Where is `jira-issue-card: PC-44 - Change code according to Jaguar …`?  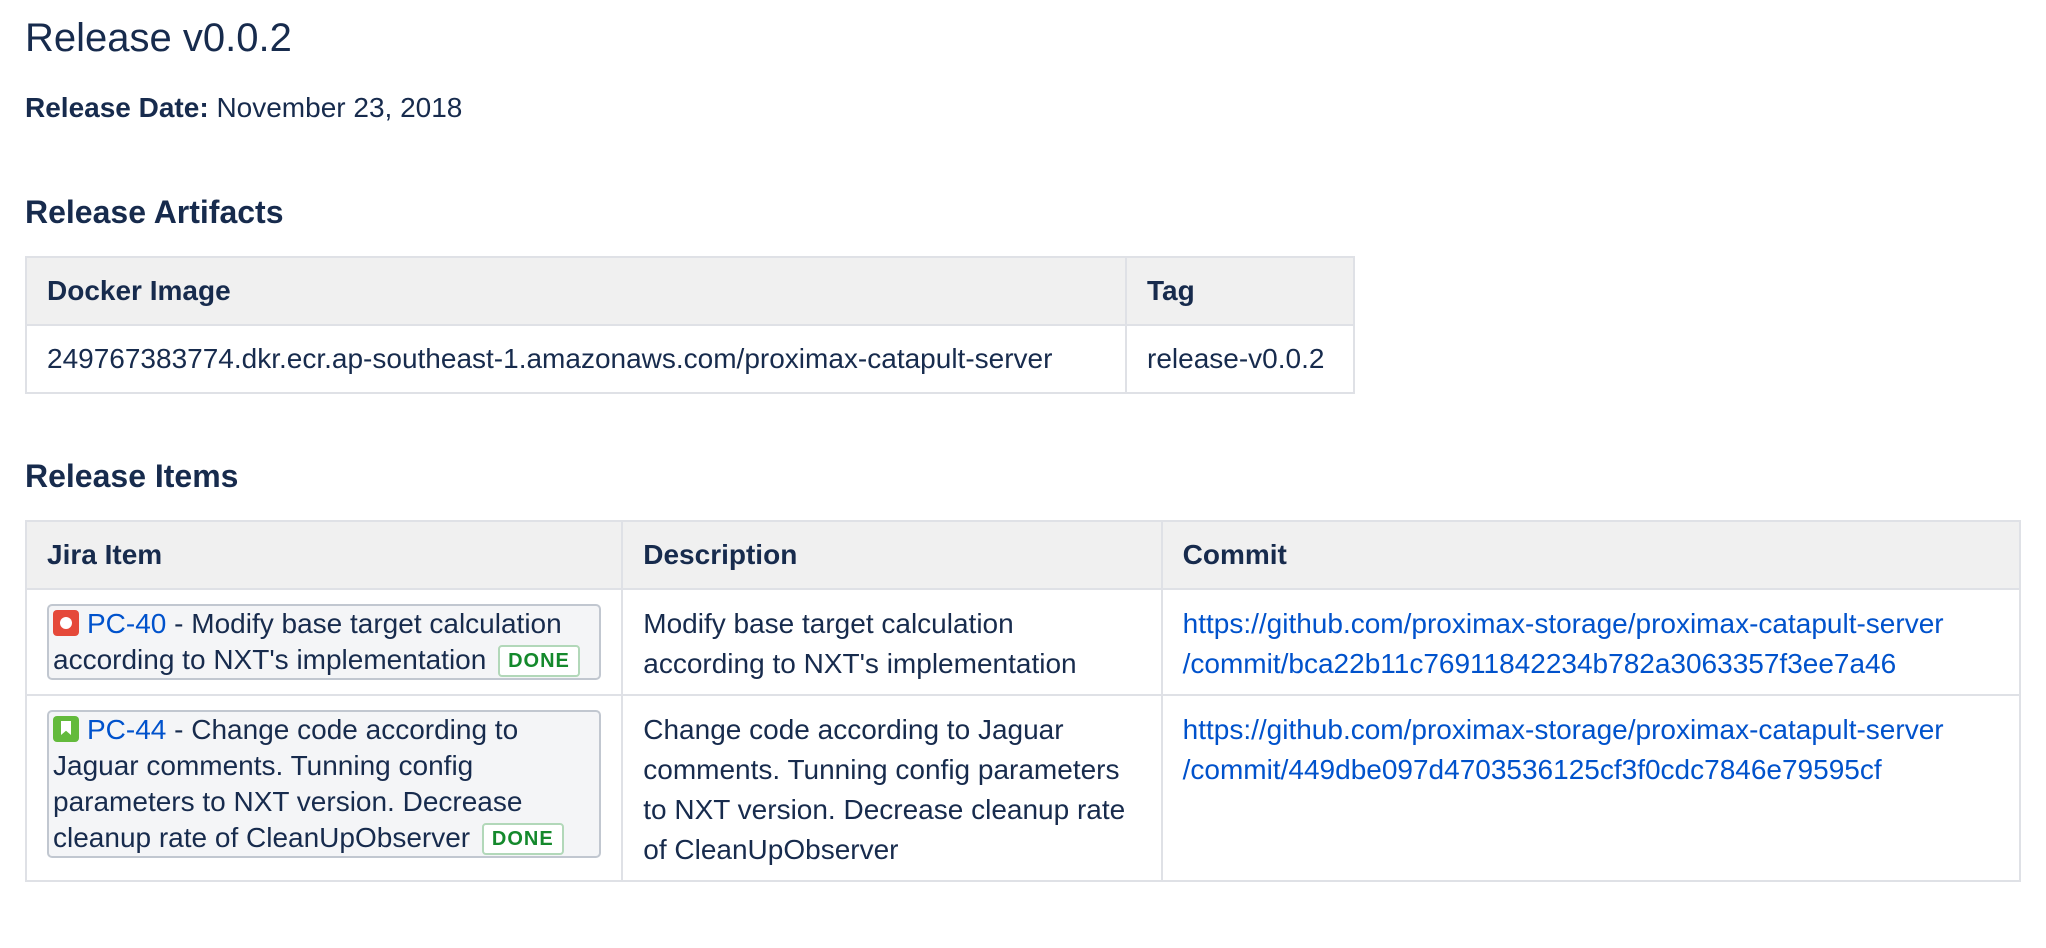
jira-issue-card: PC-44 - Change code according to Jaguar … is located at coordinates (324, 784).